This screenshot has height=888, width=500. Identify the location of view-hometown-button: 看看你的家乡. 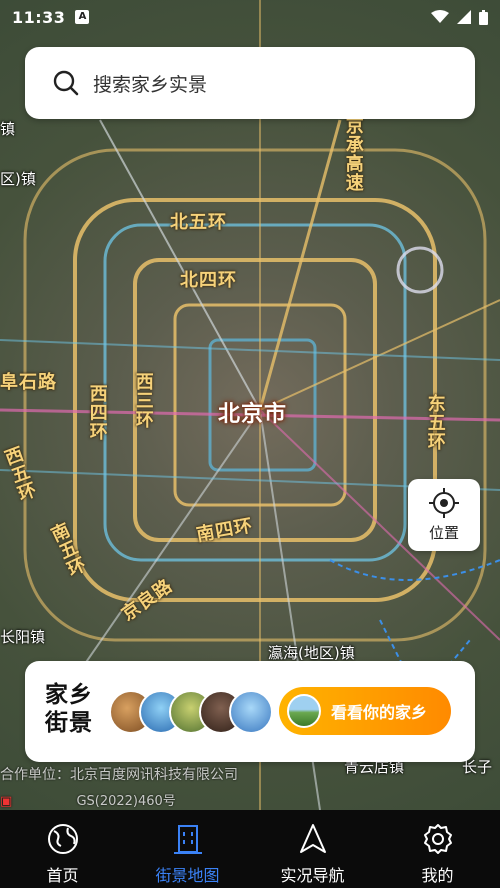
(365, 711).